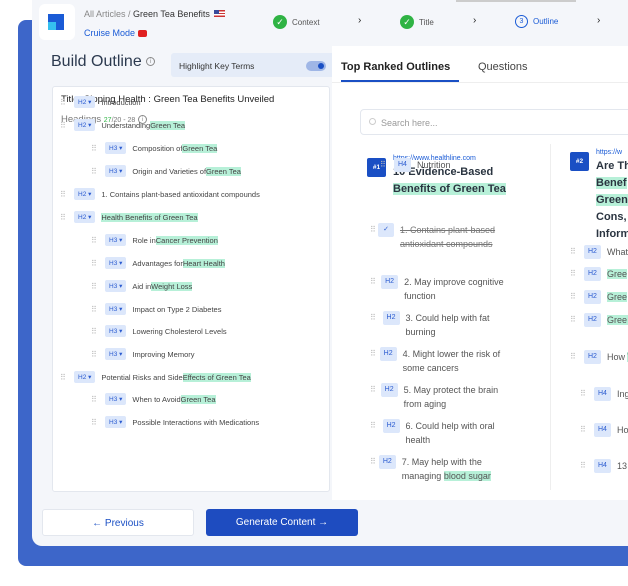  I want to click on heading-row: ⠿ H3 ▾ When to Avoid Green Tea, so click(153, 399).